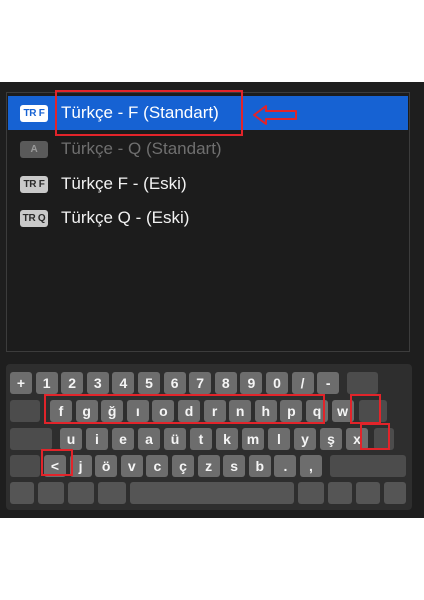 This screenshot has height=600, width=424. I want to click on key-5: 5, so click(149, 383).